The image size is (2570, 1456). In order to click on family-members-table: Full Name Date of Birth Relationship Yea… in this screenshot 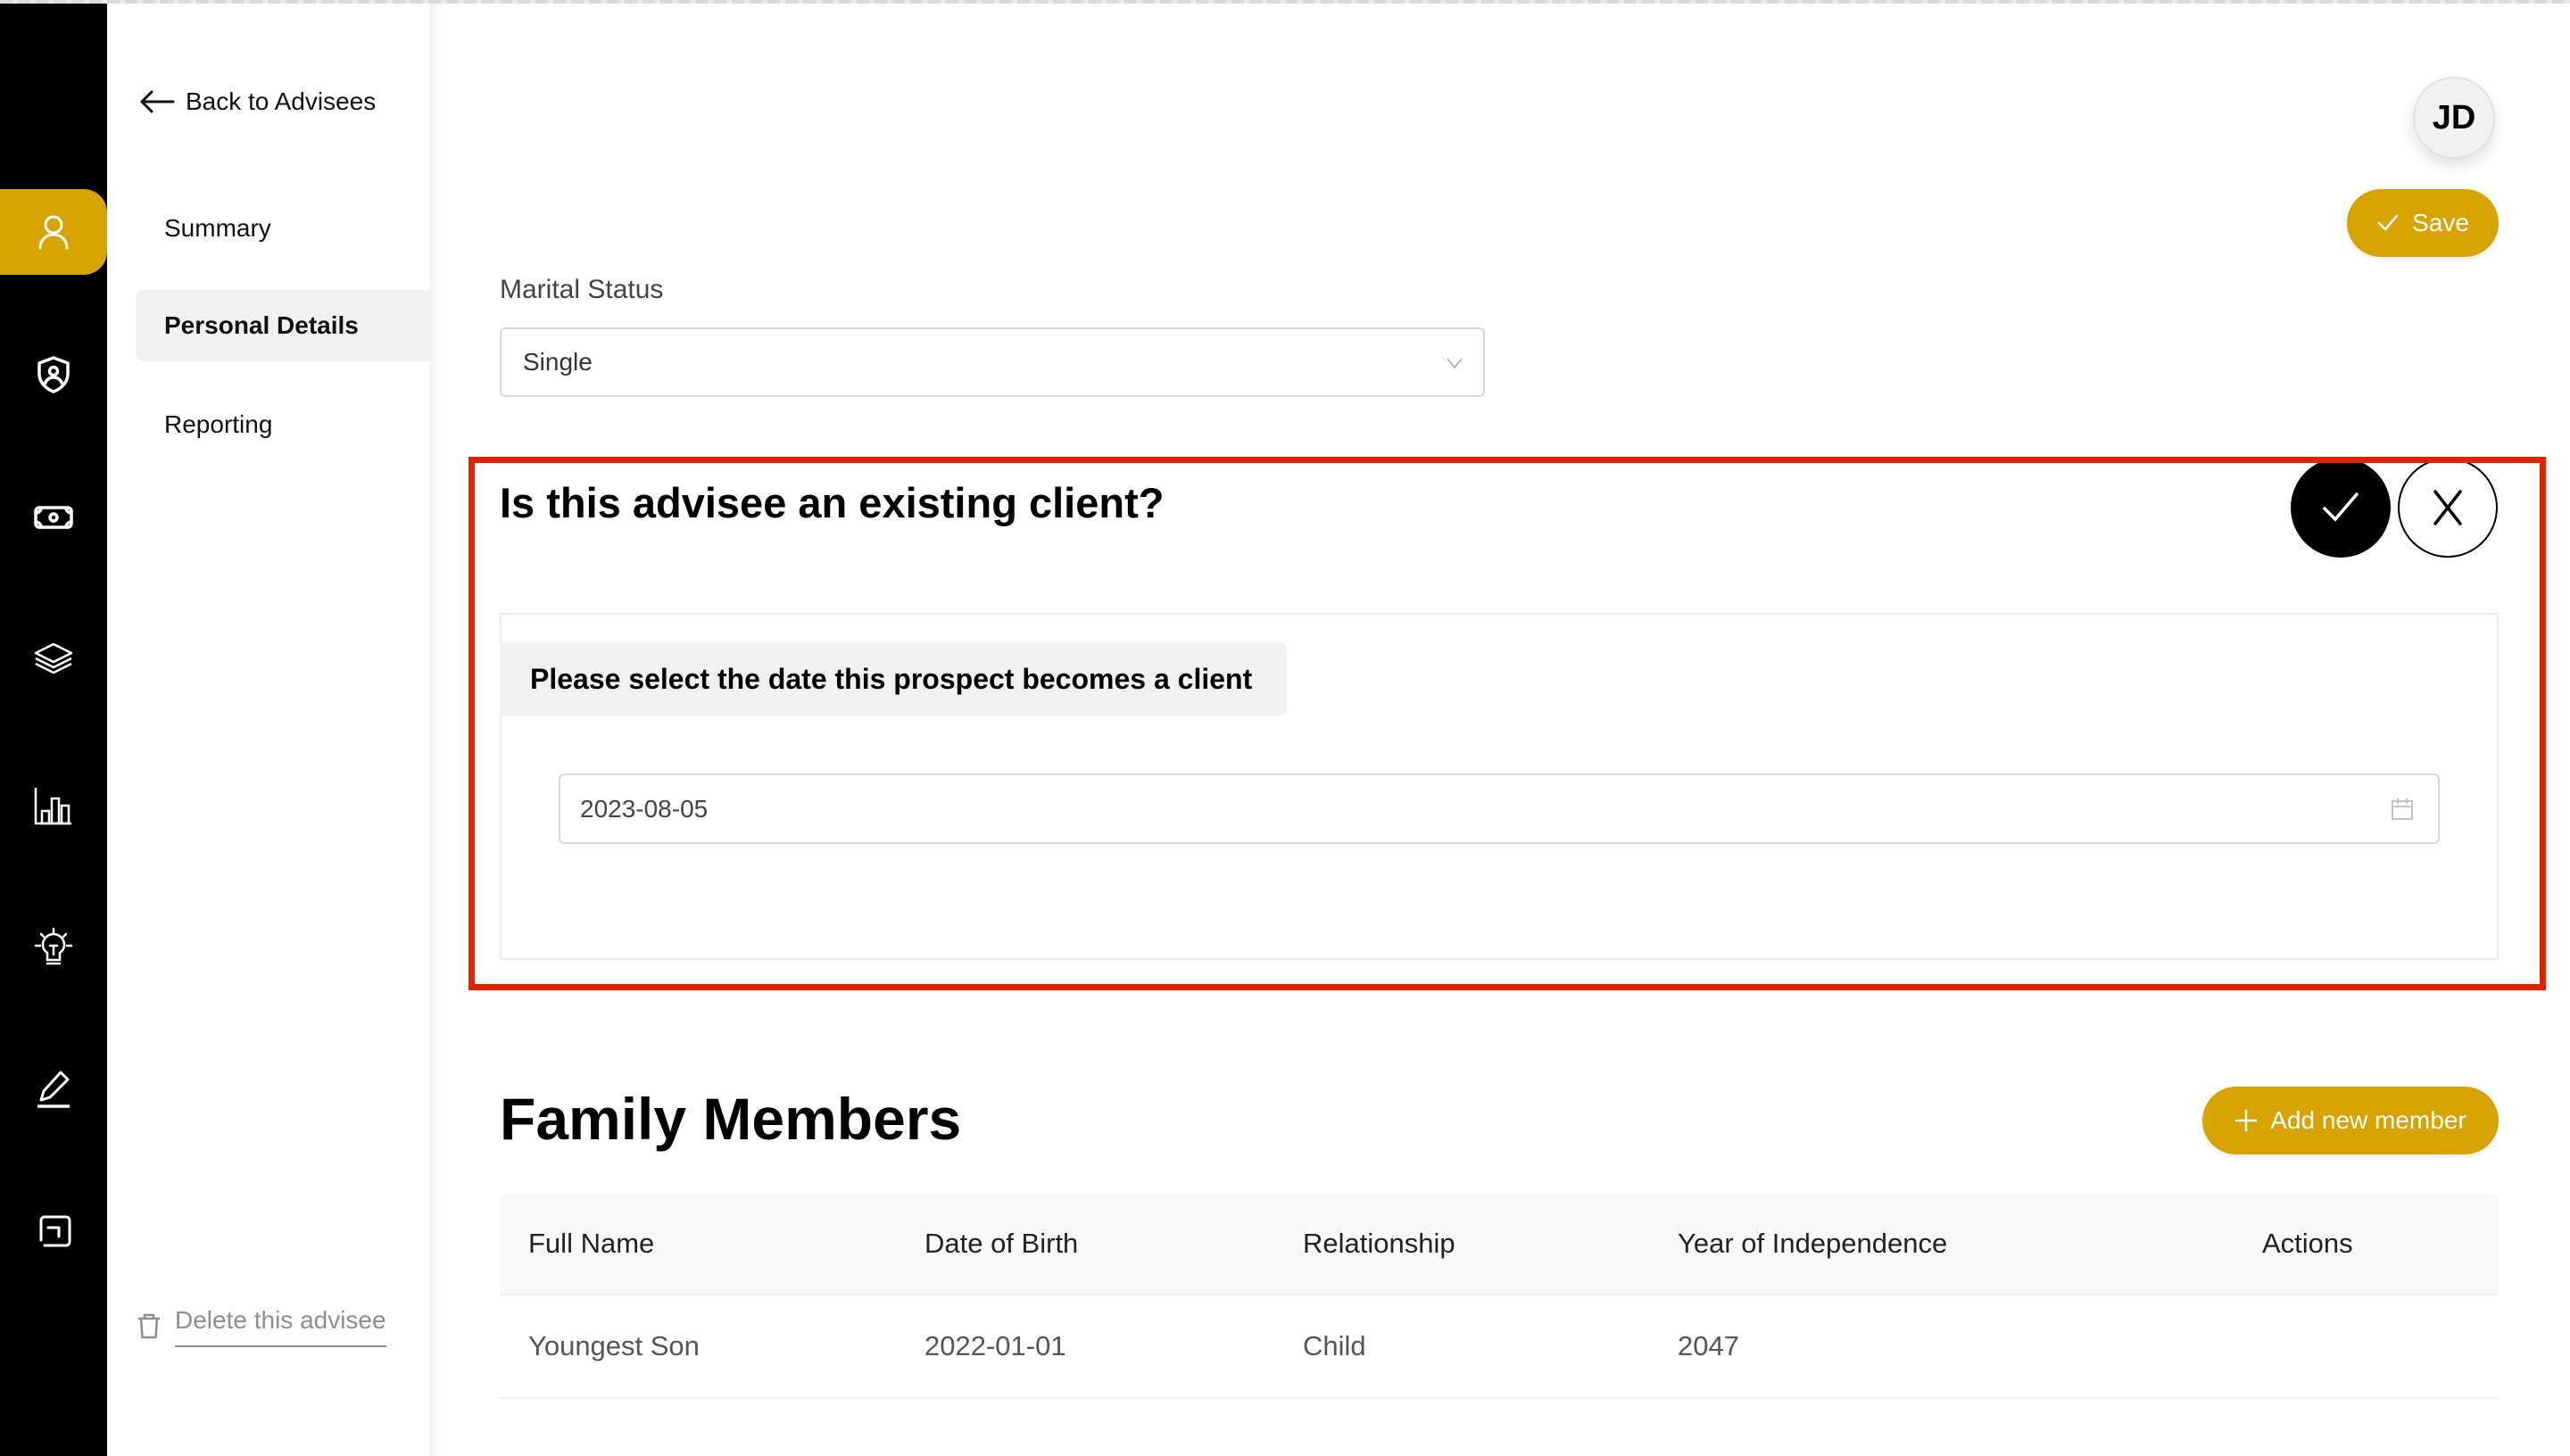, I will do `click(1500, 1296)`.